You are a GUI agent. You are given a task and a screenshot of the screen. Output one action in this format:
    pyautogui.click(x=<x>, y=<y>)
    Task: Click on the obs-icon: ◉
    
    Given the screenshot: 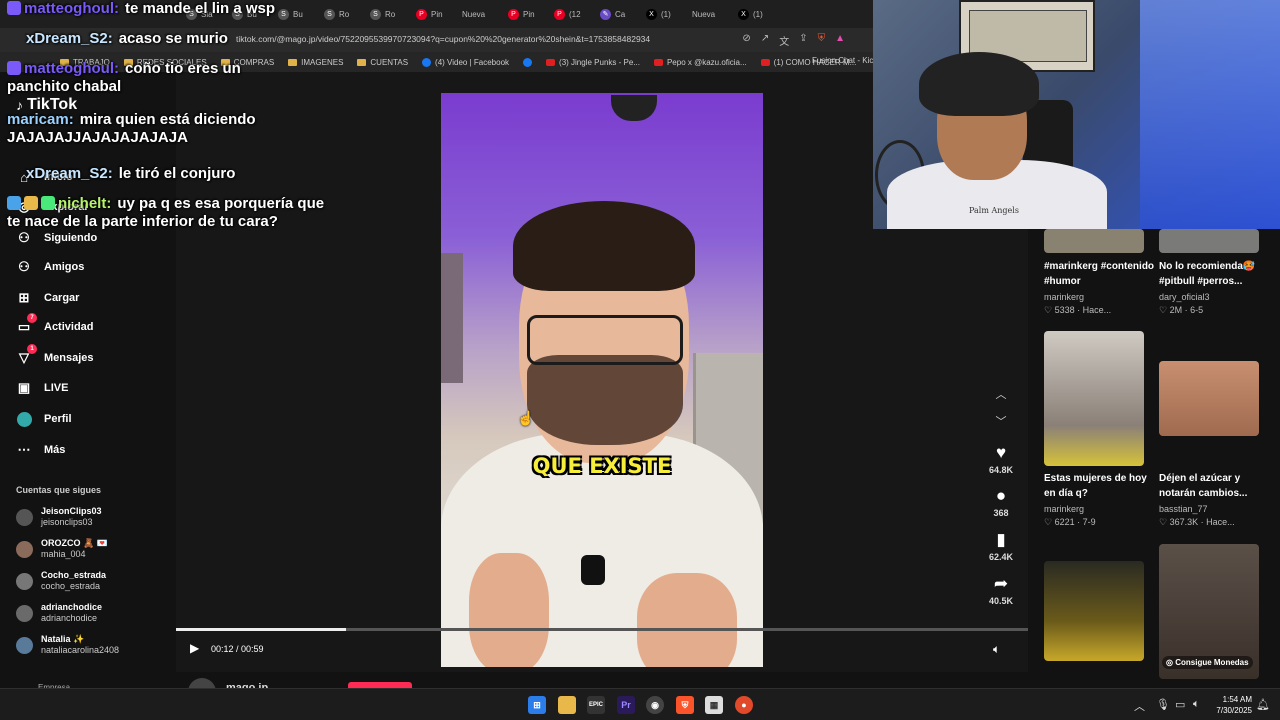 What is the action you would take?
    pyautogui.click(x=655, y=705)
    